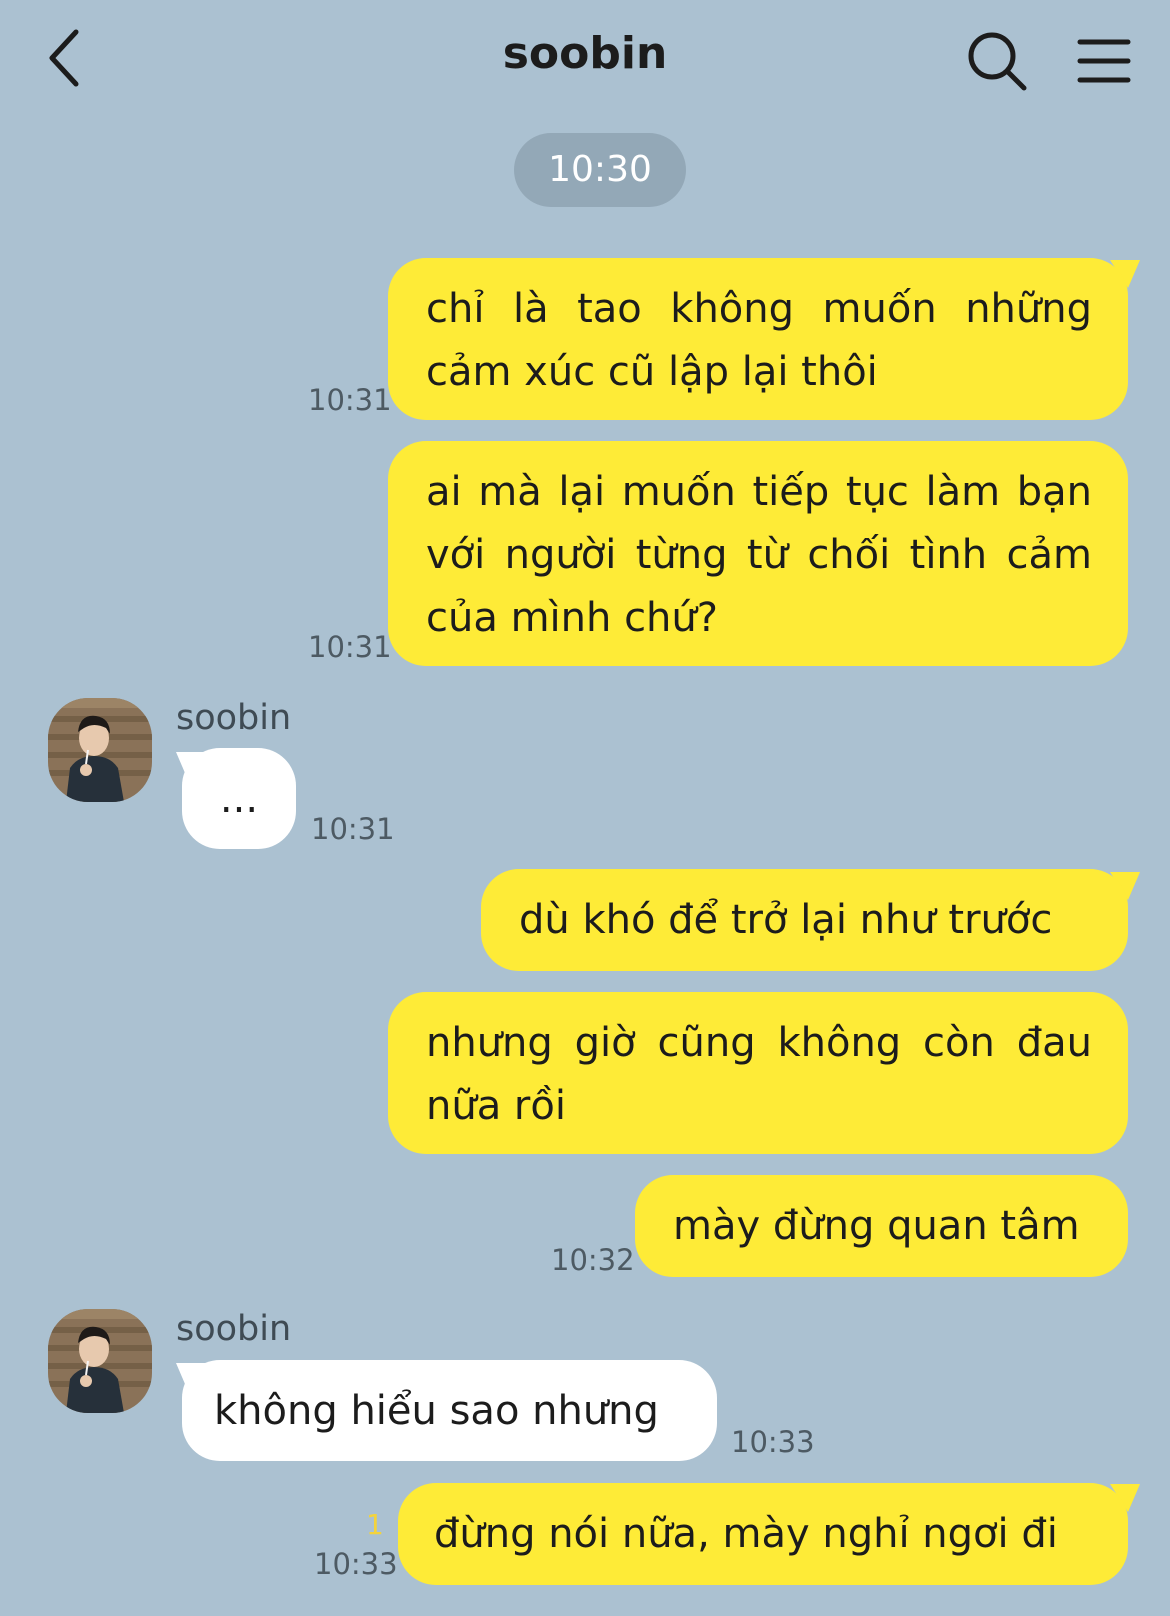 The image size is (1170, 1616). Describe the element at coordinates (881, 1226) in the screenshot. I see `my-message: mày đừng quan tâm` at that location.